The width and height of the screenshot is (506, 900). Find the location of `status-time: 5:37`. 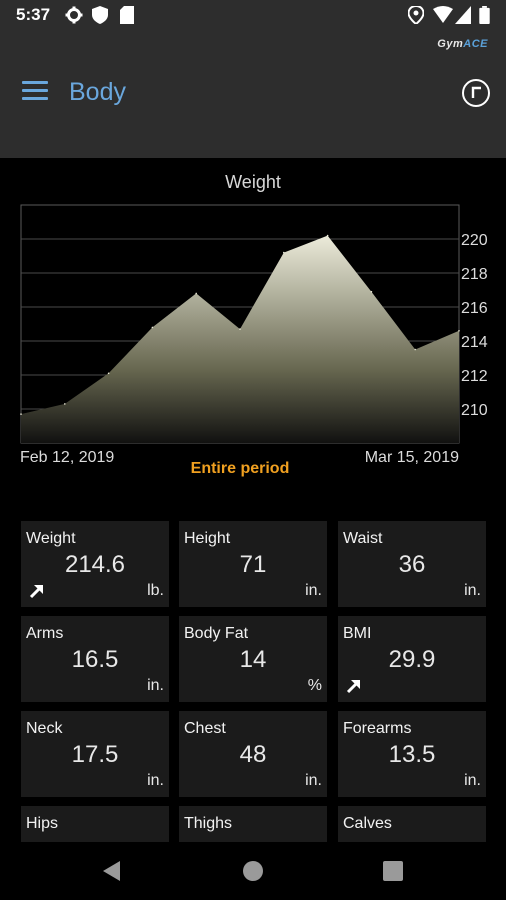

status-time: 5:37 is located at coordinates (33, 14).